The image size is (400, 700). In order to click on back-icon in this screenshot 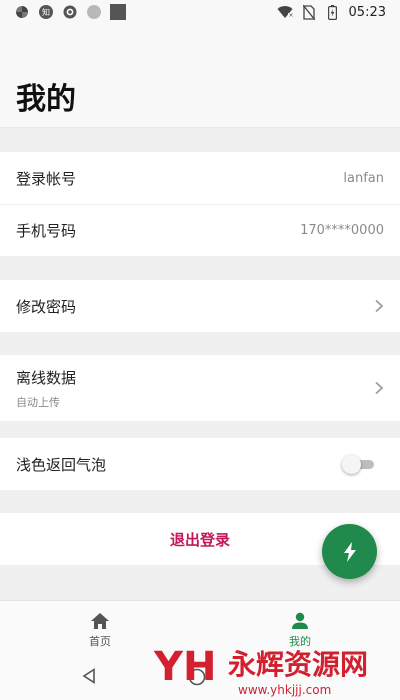, I will do `click(89, 676)`.